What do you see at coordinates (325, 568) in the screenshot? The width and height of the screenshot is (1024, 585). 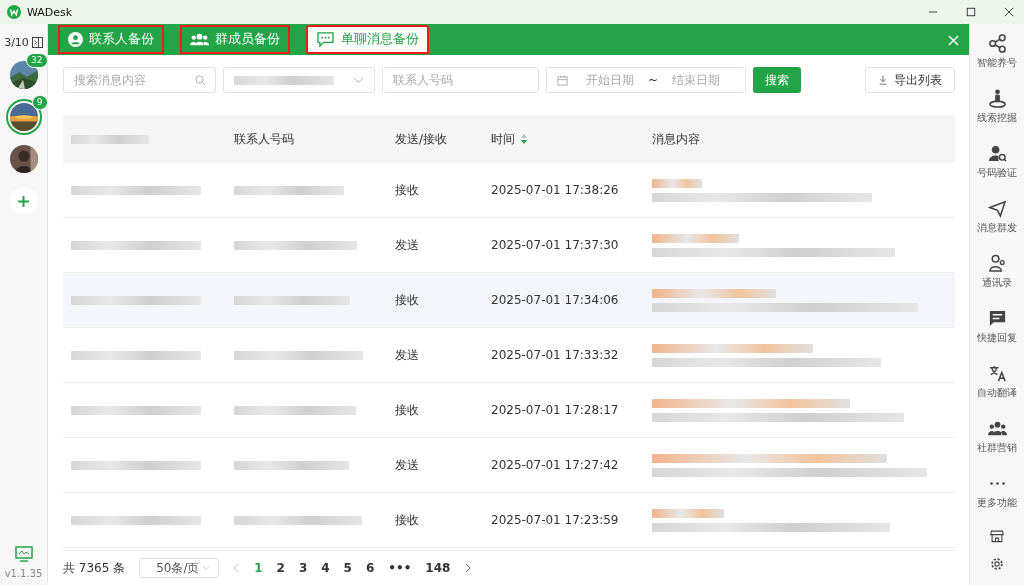 I see `page-button: 4` at bounding box center [325, 568].